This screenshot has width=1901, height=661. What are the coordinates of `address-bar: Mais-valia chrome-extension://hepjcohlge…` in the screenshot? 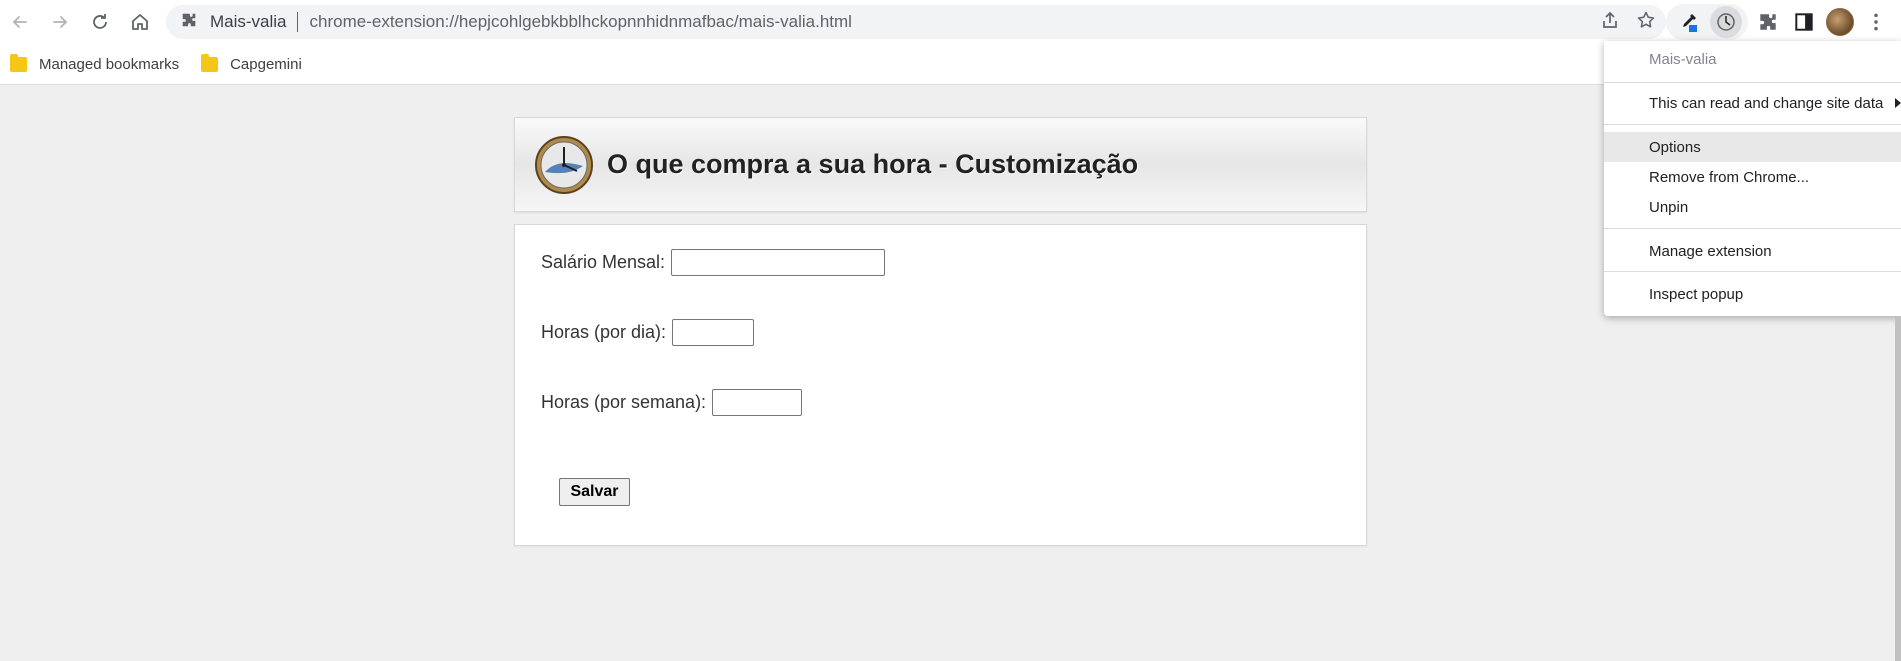 It's located at (916, 22).